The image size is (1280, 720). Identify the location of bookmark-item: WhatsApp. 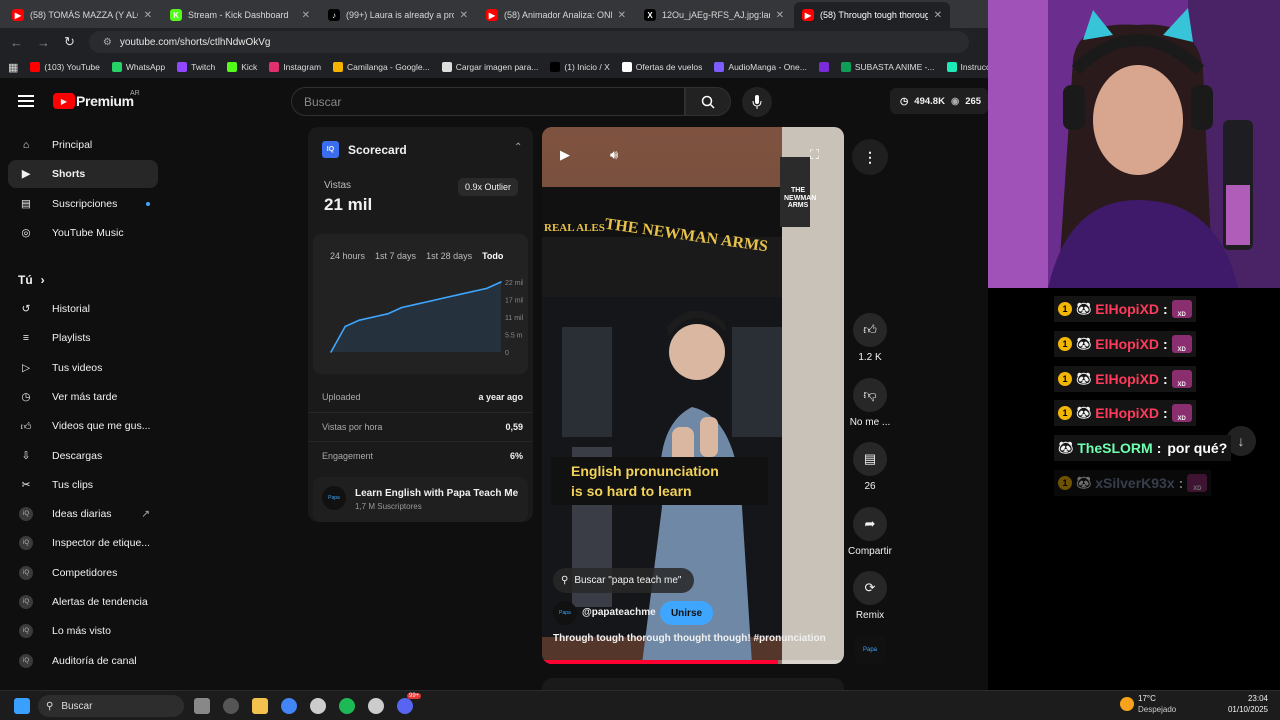
(138, 67).